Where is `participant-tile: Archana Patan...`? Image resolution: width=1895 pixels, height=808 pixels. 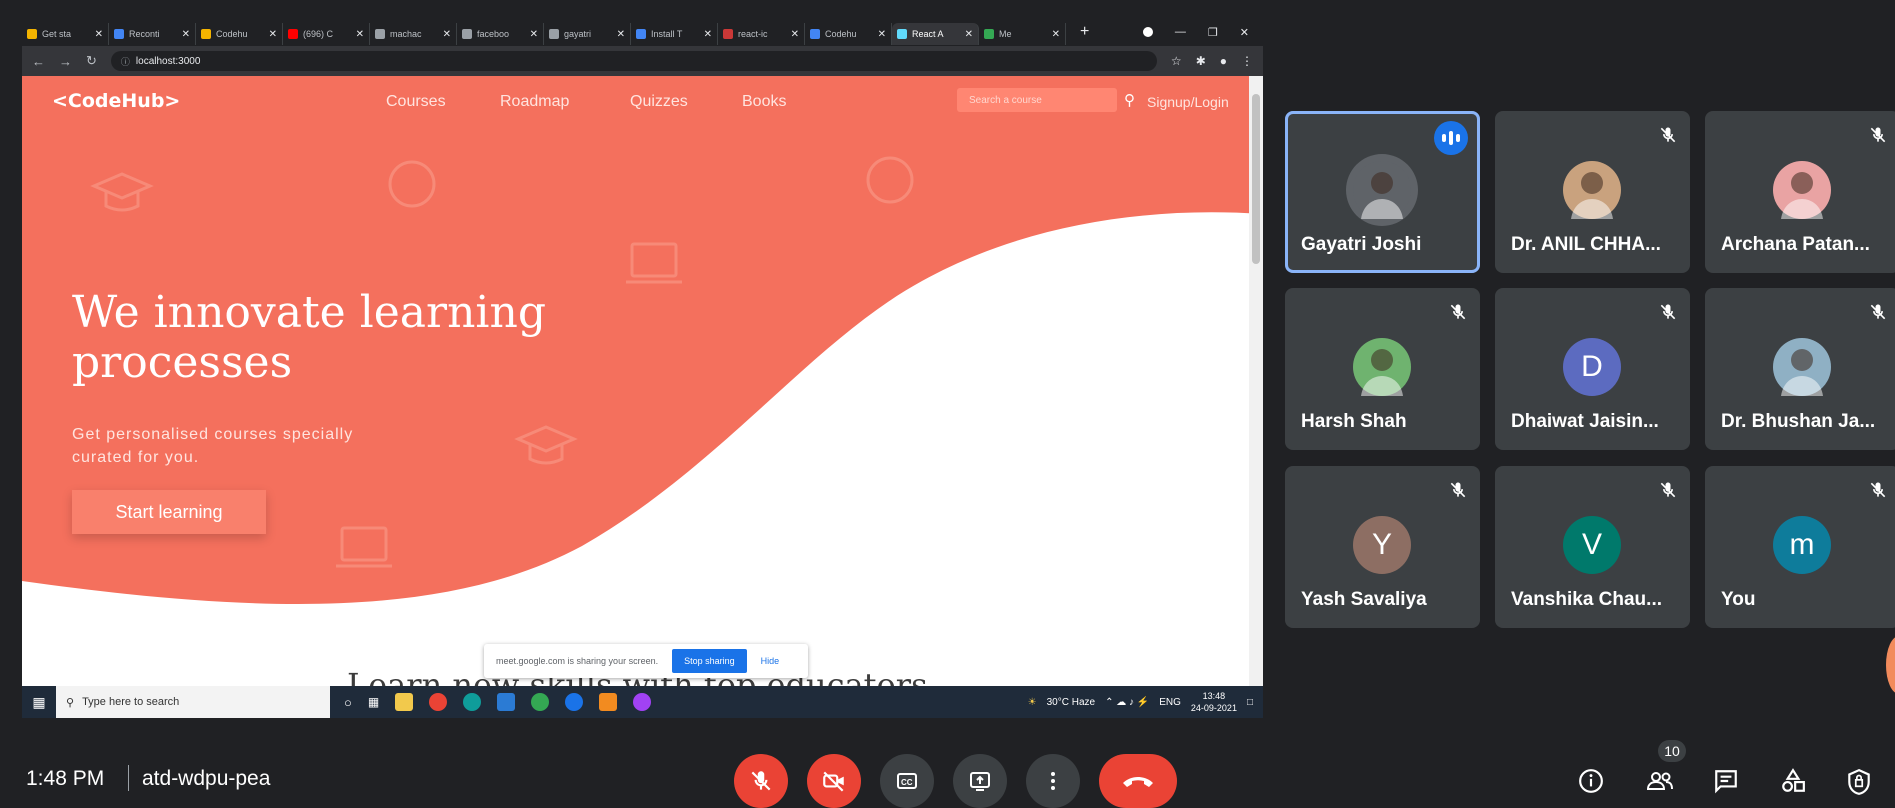 participant-tile: Archana Patan... is located at coordinates (1800, 192).